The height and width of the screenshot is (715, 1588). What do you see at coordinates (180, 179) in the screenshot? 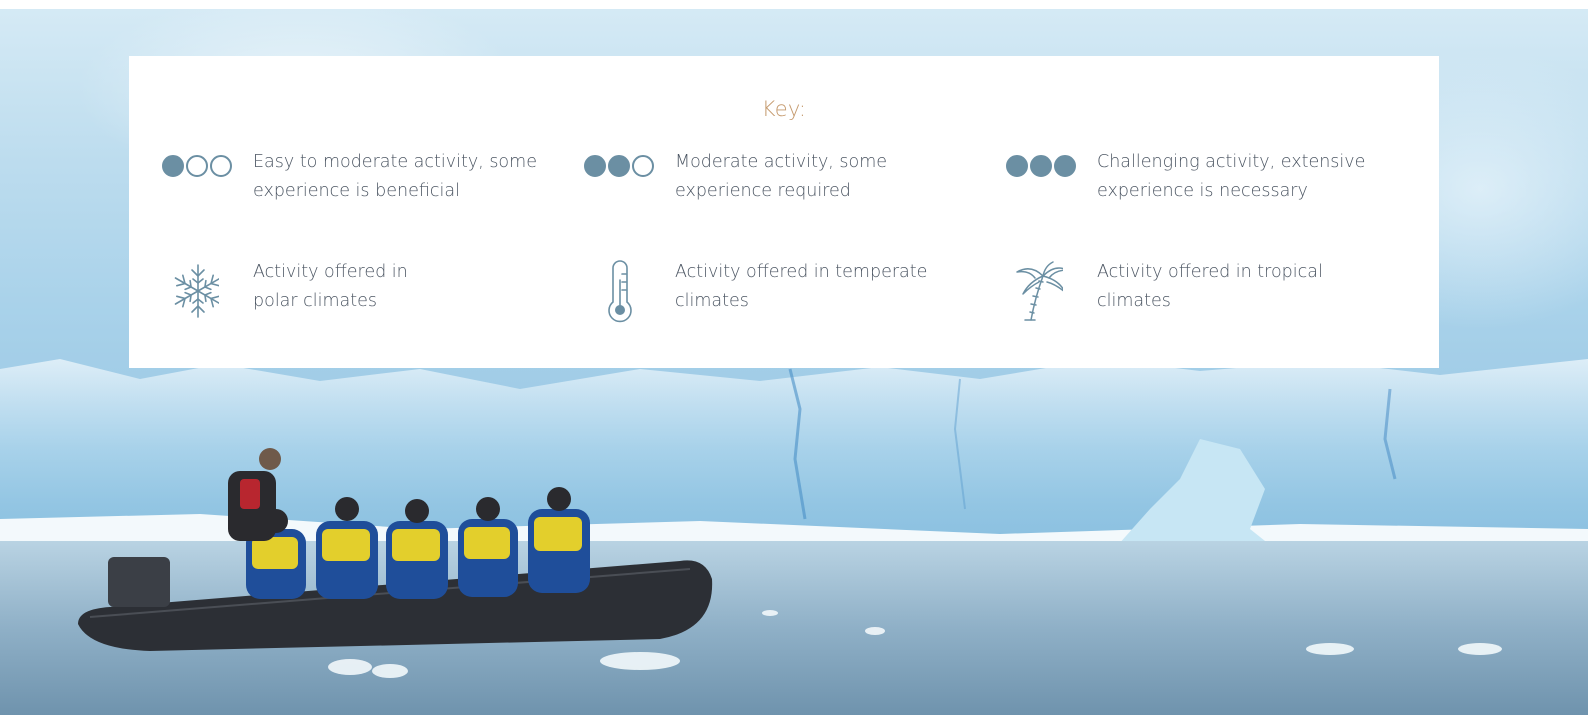
I see `one-of-three-dots-icon` at bounding box center [180, 179].